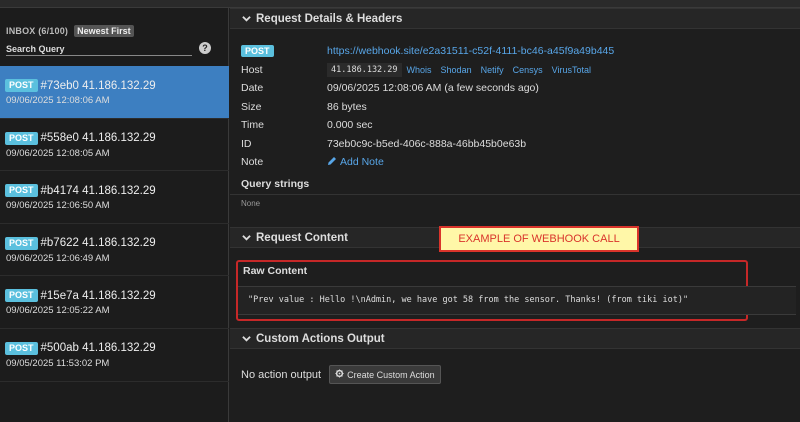 The width and height of the screenshot is (800, 422). What do you see at coordinates (98, 190) in the screenshot?
I see `request-title: #b4174 41.186.132.29` at bounding box center [98, 190].